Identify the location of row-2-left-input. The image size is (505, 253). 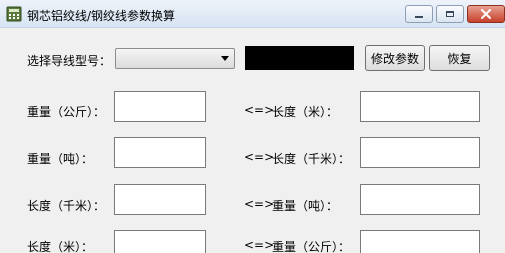
(160, 152).